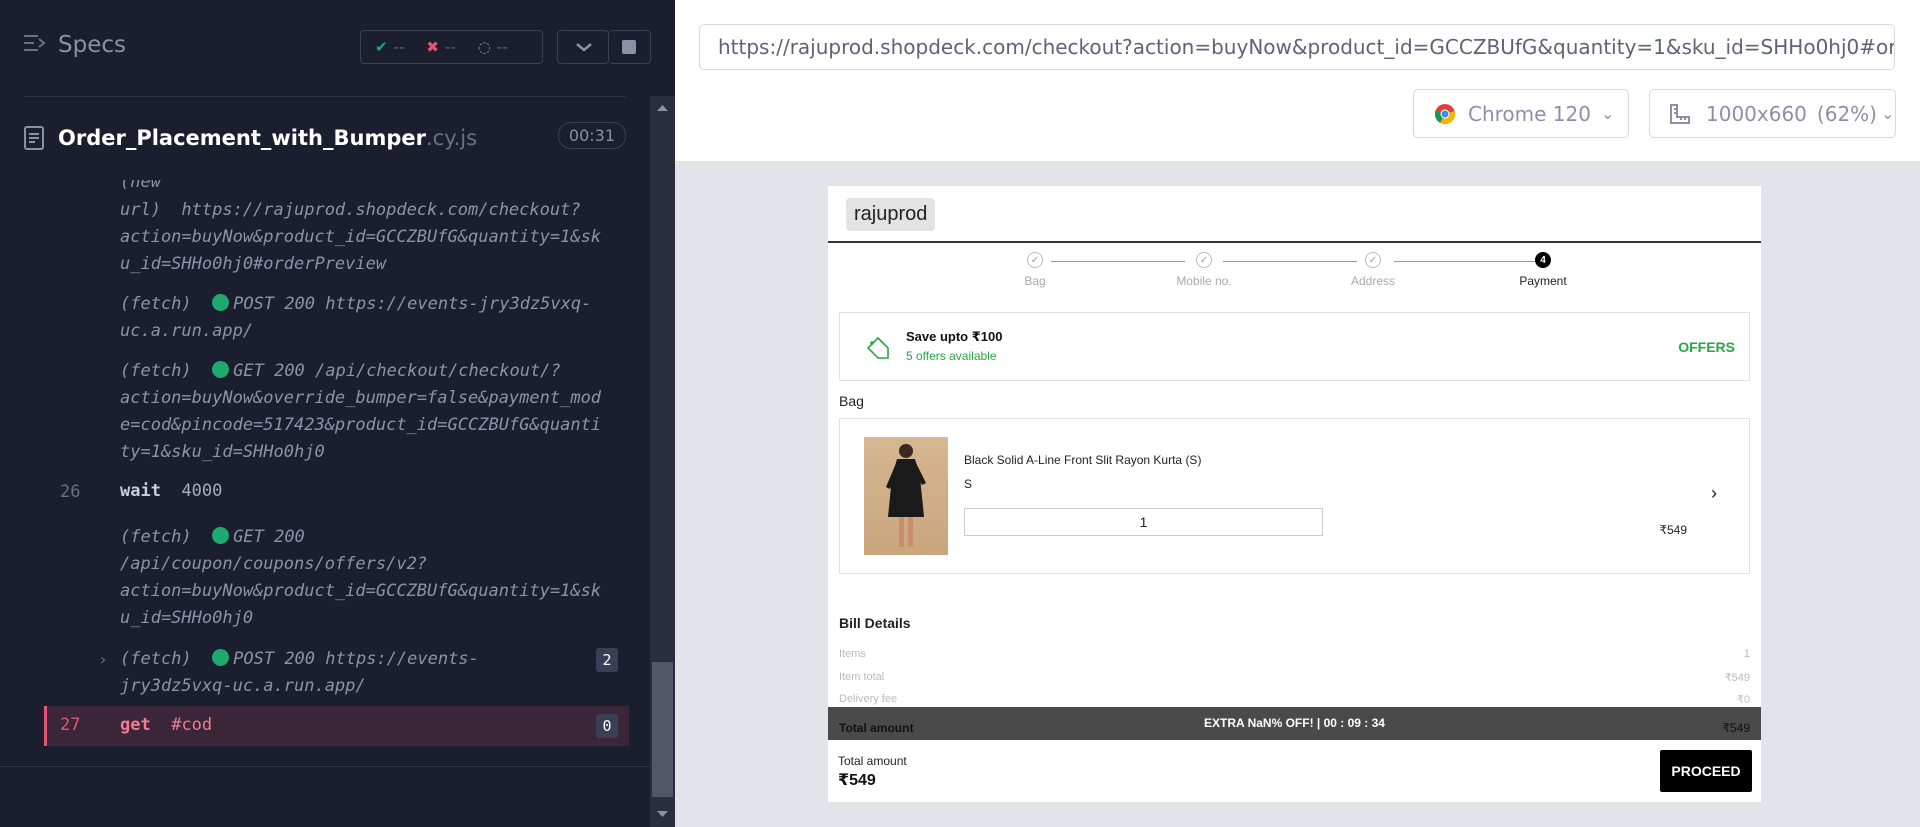 The image size is (1920, 827). What do you see at coordinates (662, 107) in the screenshot?
I see `scroll-up-icon` at bounding box center [662, 107].